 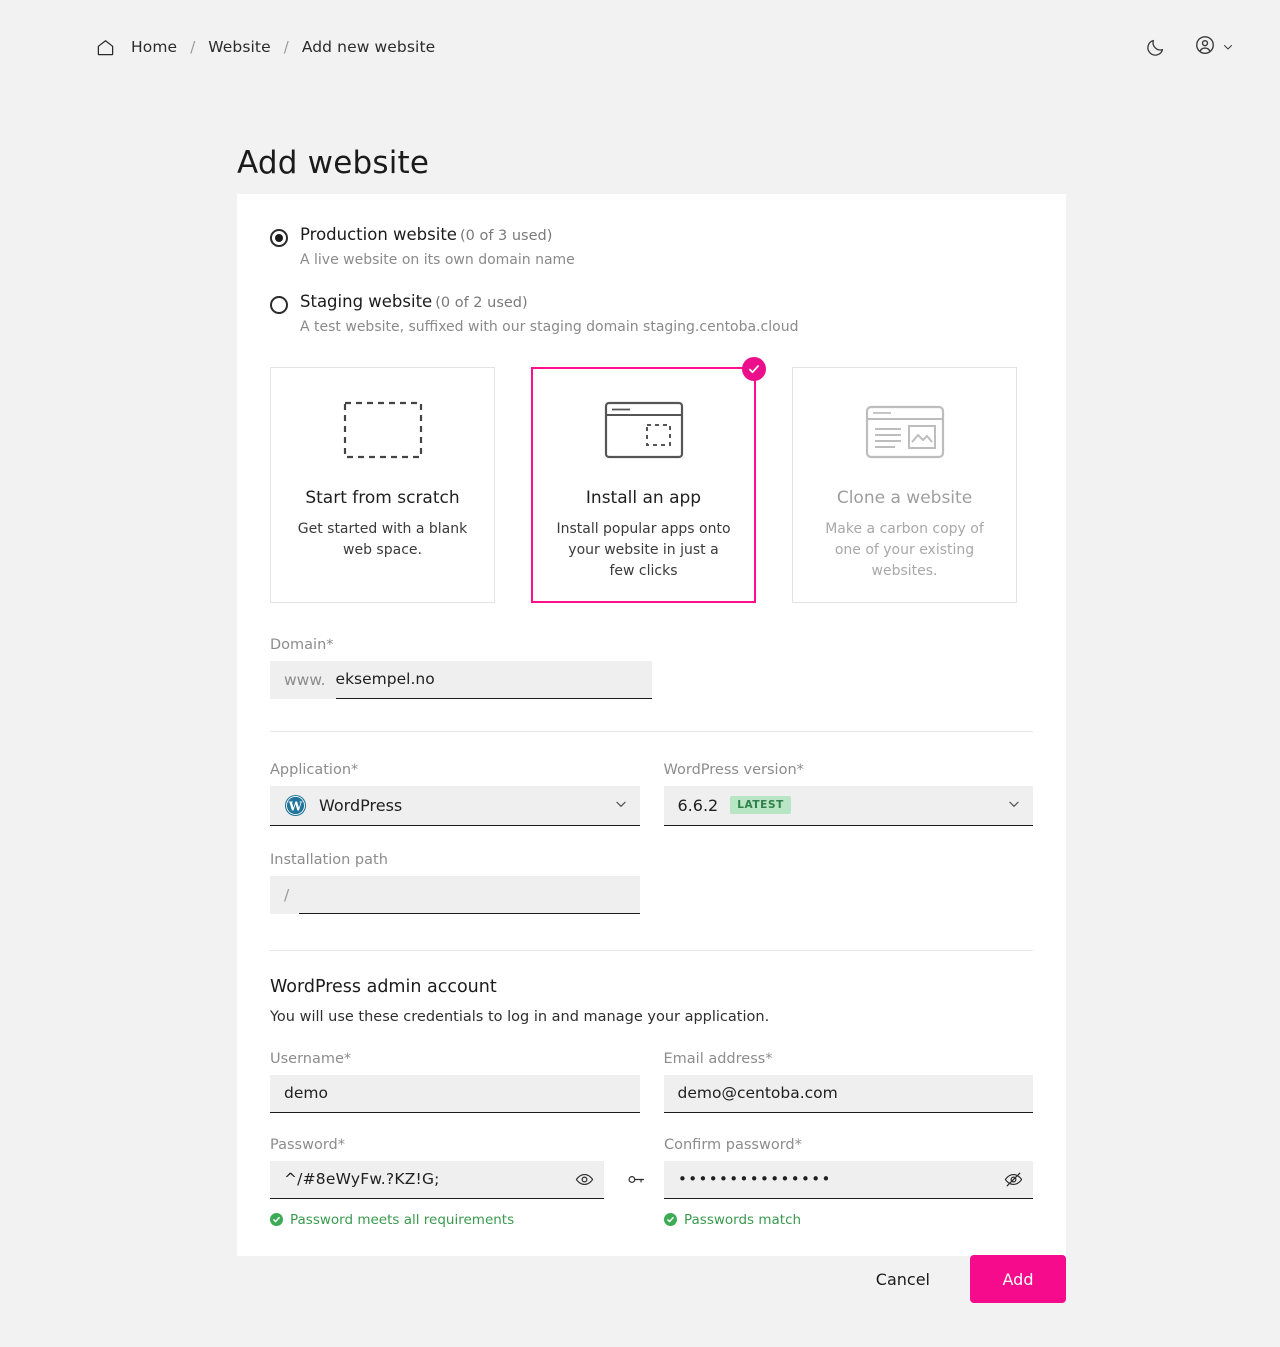 I want to click on account-menu, so click(x=1214, y=47).